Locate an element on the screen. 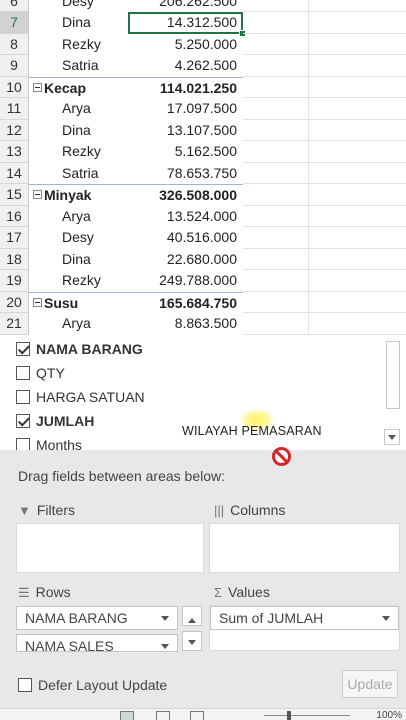 The height and width of the screenshot is (720, 406). field-nama-barang: NAMA BARANG is located at coordinates (79, 349).